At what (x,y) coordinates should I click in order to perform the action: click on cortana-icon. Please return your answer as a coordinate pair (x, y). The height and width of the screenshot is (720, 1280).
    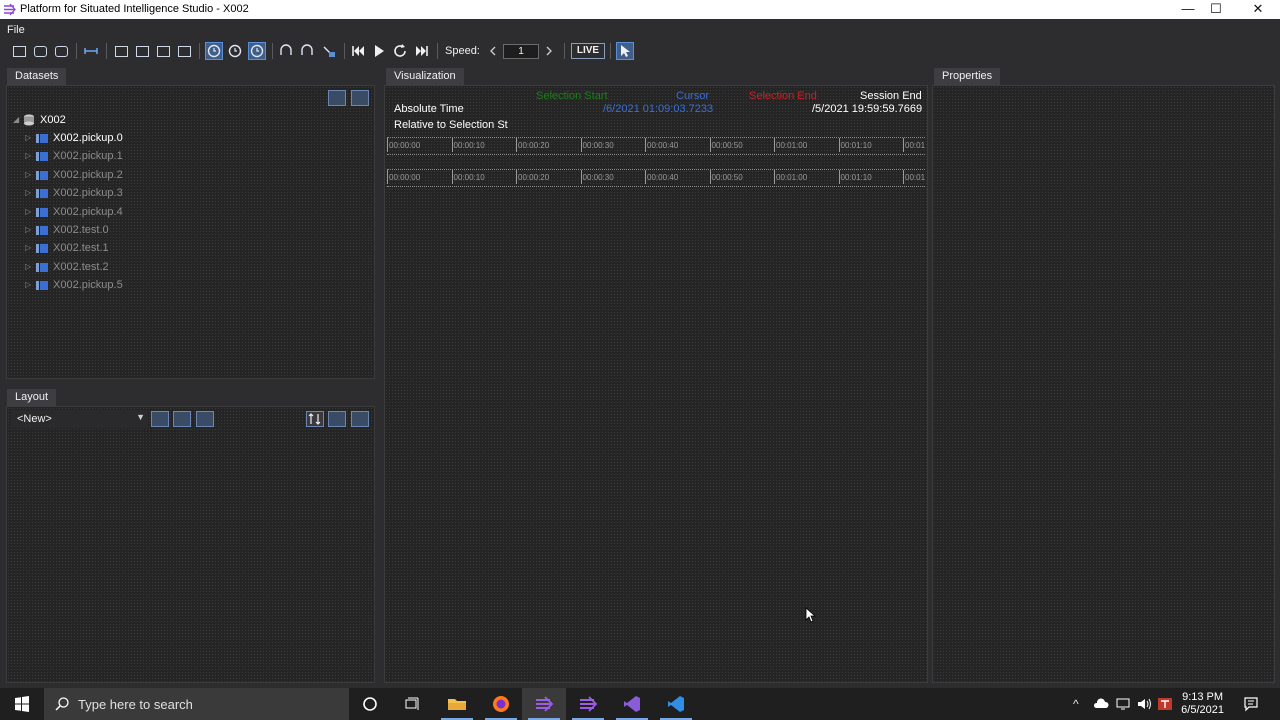
    Looking at the image, I should click on (370, 704).